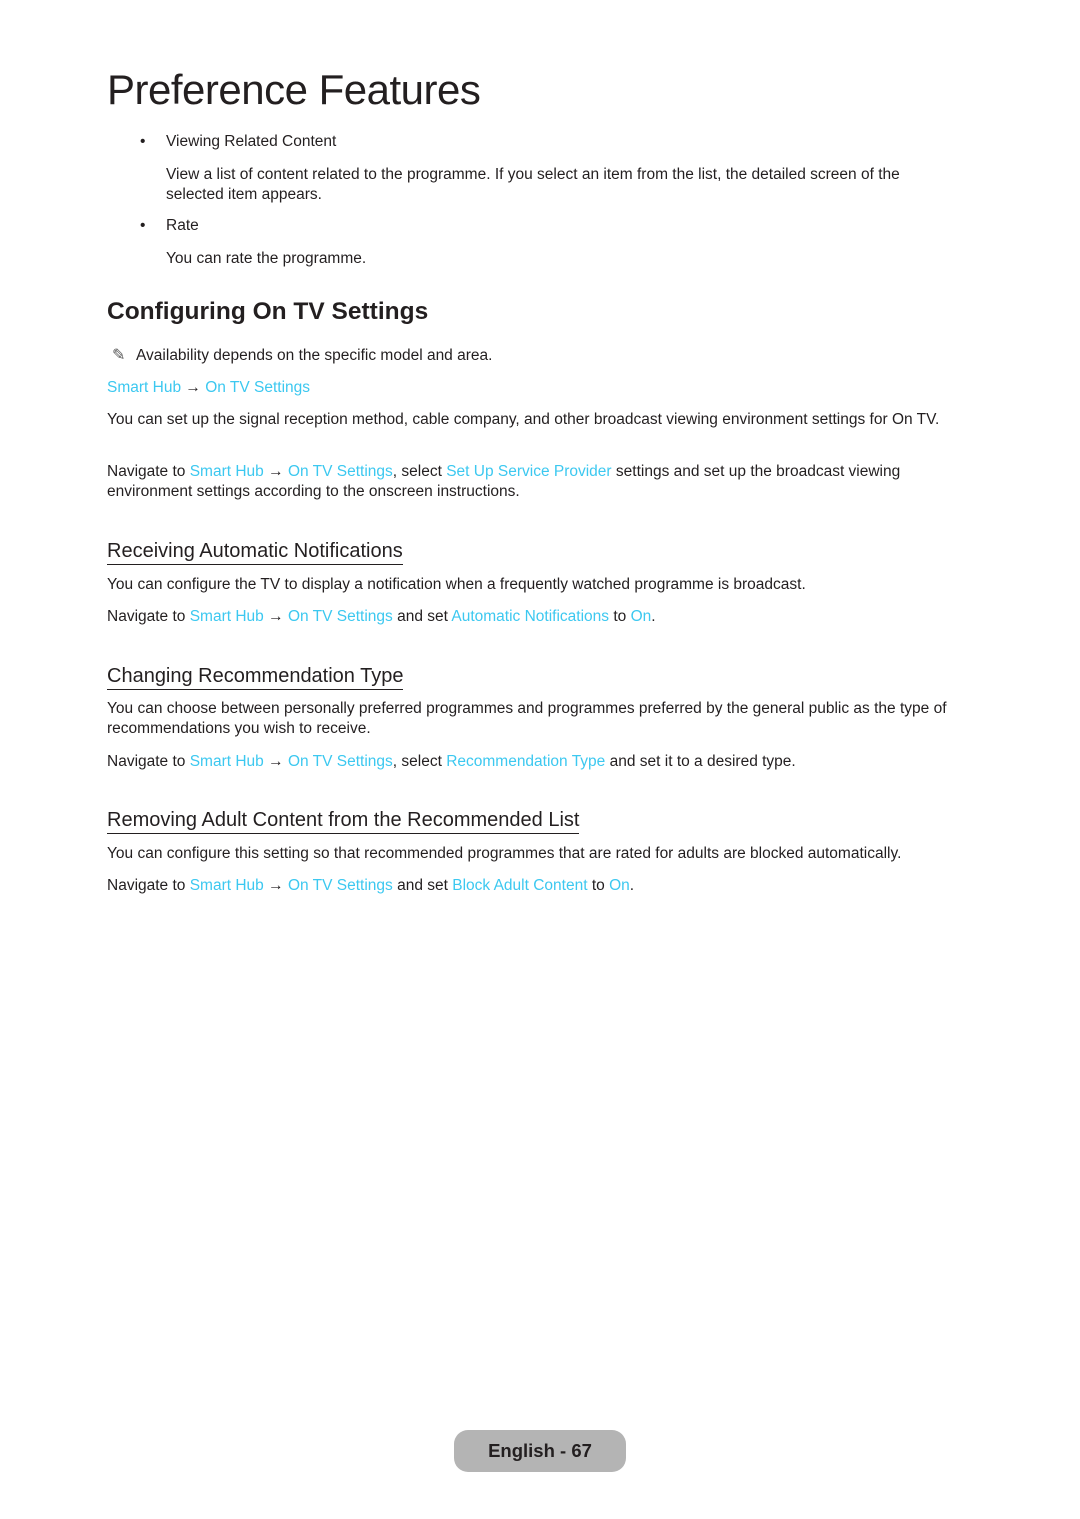  I want to click on bullet-item-rate: • Rate, so click(169, 226).